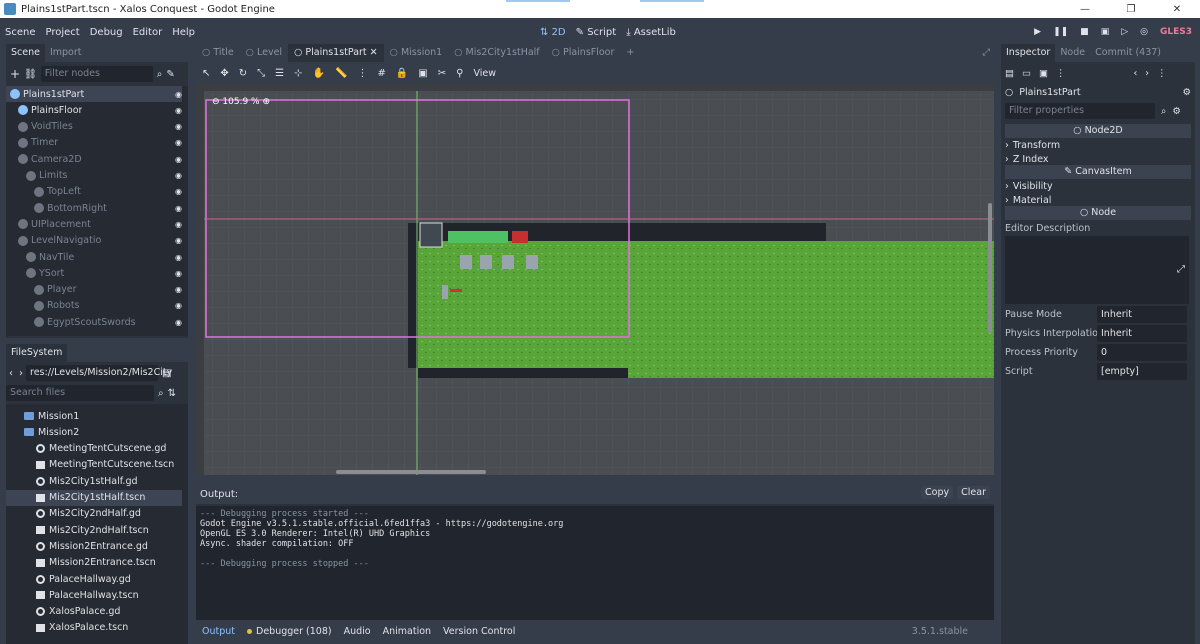 The image size is (1200, 644). What do you see at coordinates (106, 32) in the screenshot?
I see `menu-debug: Debug` at bounding box center [106, 32].